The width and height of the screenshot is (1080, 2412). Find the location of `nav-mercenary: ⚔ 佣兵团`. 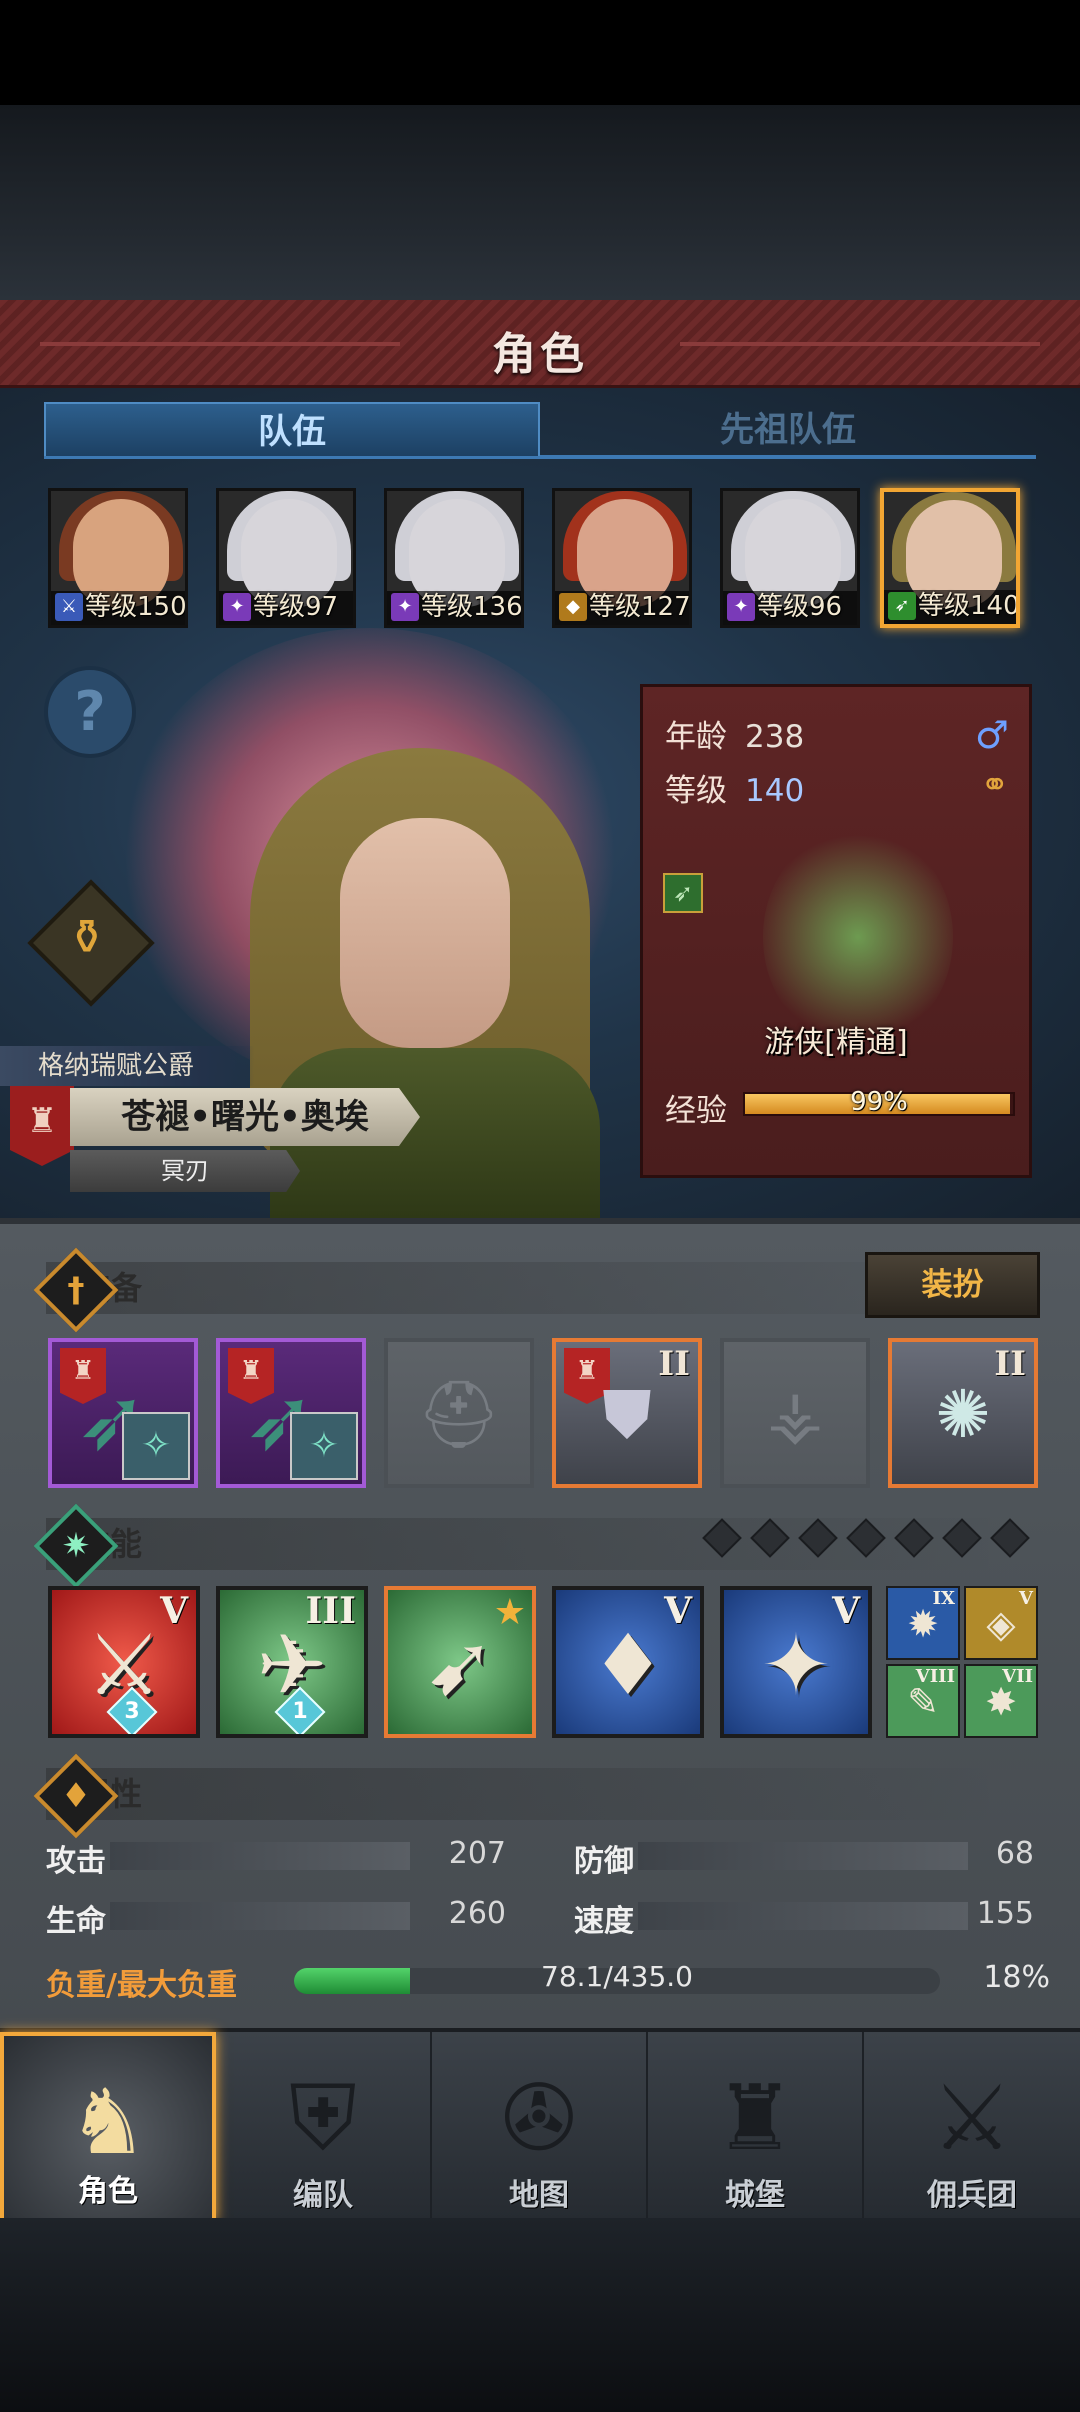

nav-mercenary: ⚔ 佣兵团 is located at coordinates (972, 2127).